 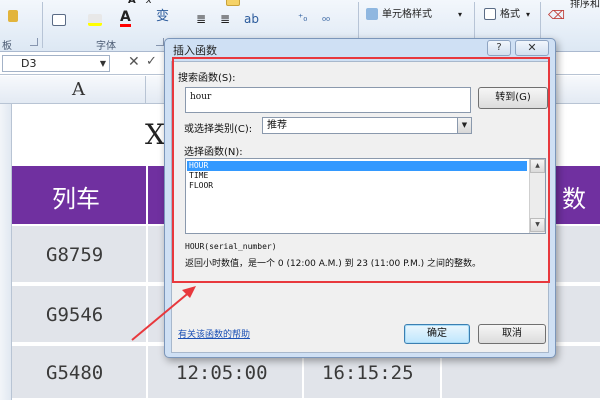 What do you see at coordinates (162, 17) in the screenshot?
I see `phonetic-icon: 变` at bounding box center [162, 17].